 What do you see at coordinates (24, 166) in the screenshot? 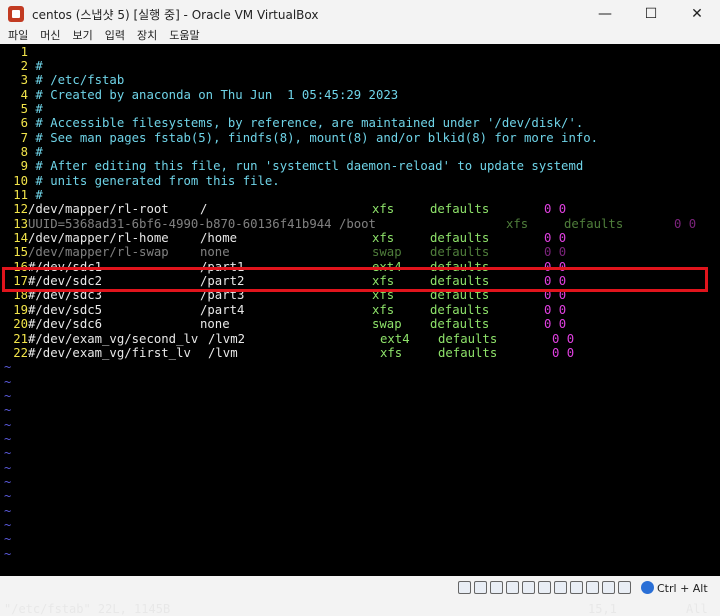
I see `line-number: 9` at bounding box center [24, 166].